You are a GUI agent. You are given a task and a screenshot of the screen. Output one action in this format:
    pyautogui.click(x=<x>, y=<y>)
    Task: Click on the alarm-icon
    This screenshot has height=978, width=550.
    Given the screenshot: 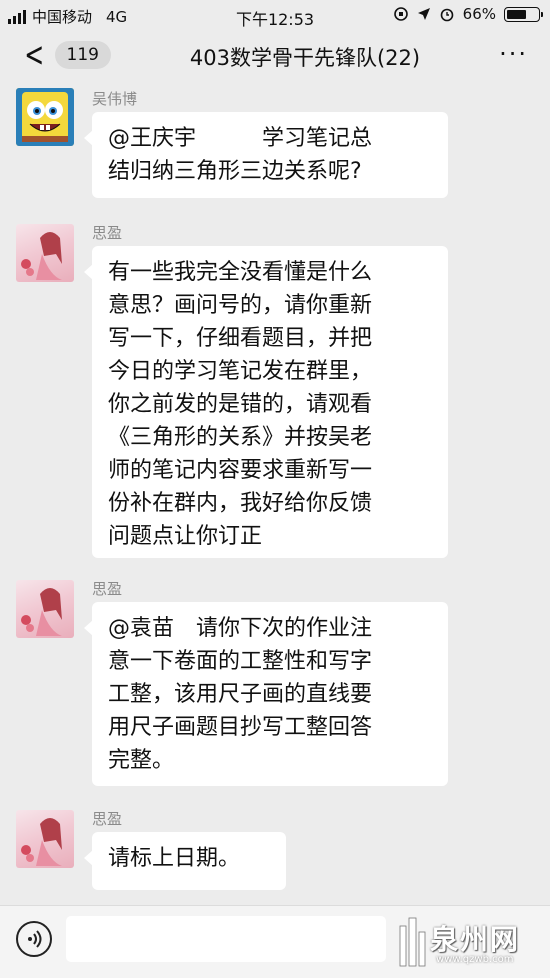 What is the action you would take?
    pyautogui.click(x=446, y=15)
    